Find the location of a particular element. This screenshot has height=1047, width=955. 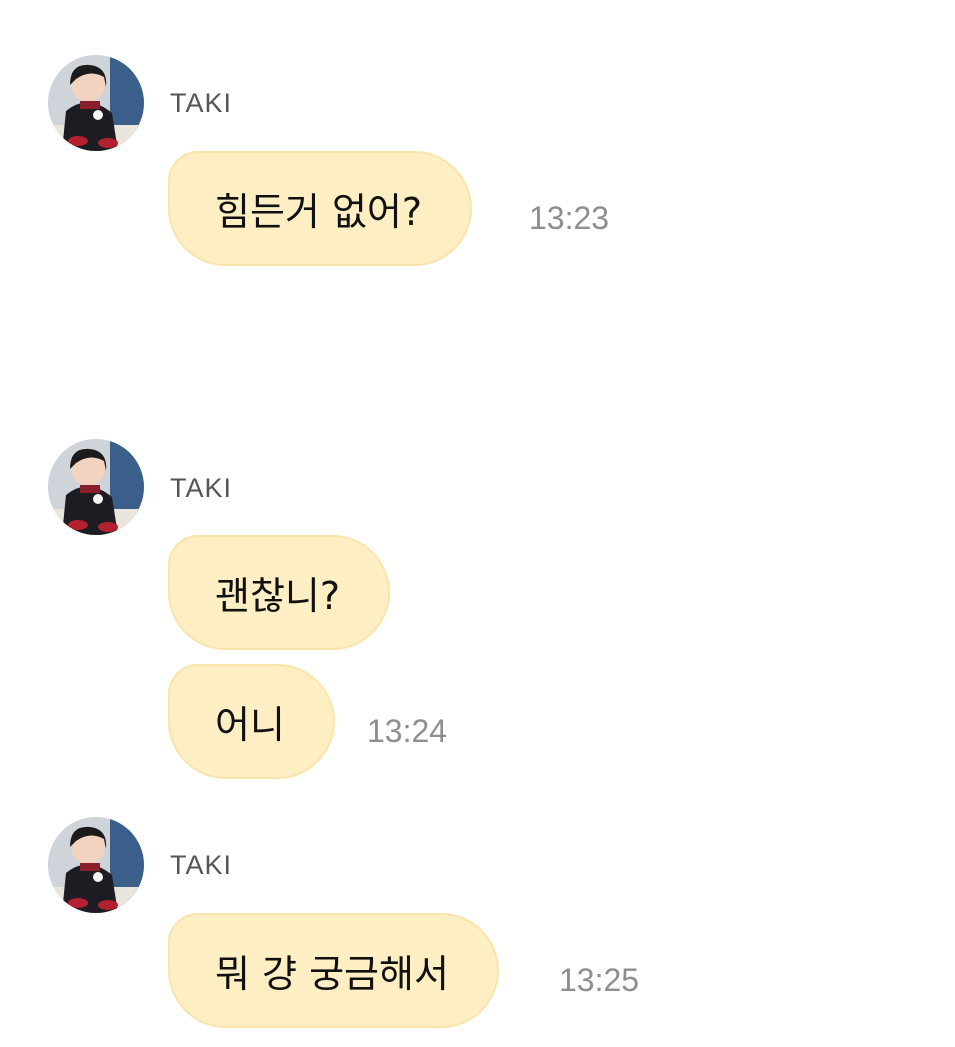

message-timestamp: 13:24 is located at coordinates (407, 731).